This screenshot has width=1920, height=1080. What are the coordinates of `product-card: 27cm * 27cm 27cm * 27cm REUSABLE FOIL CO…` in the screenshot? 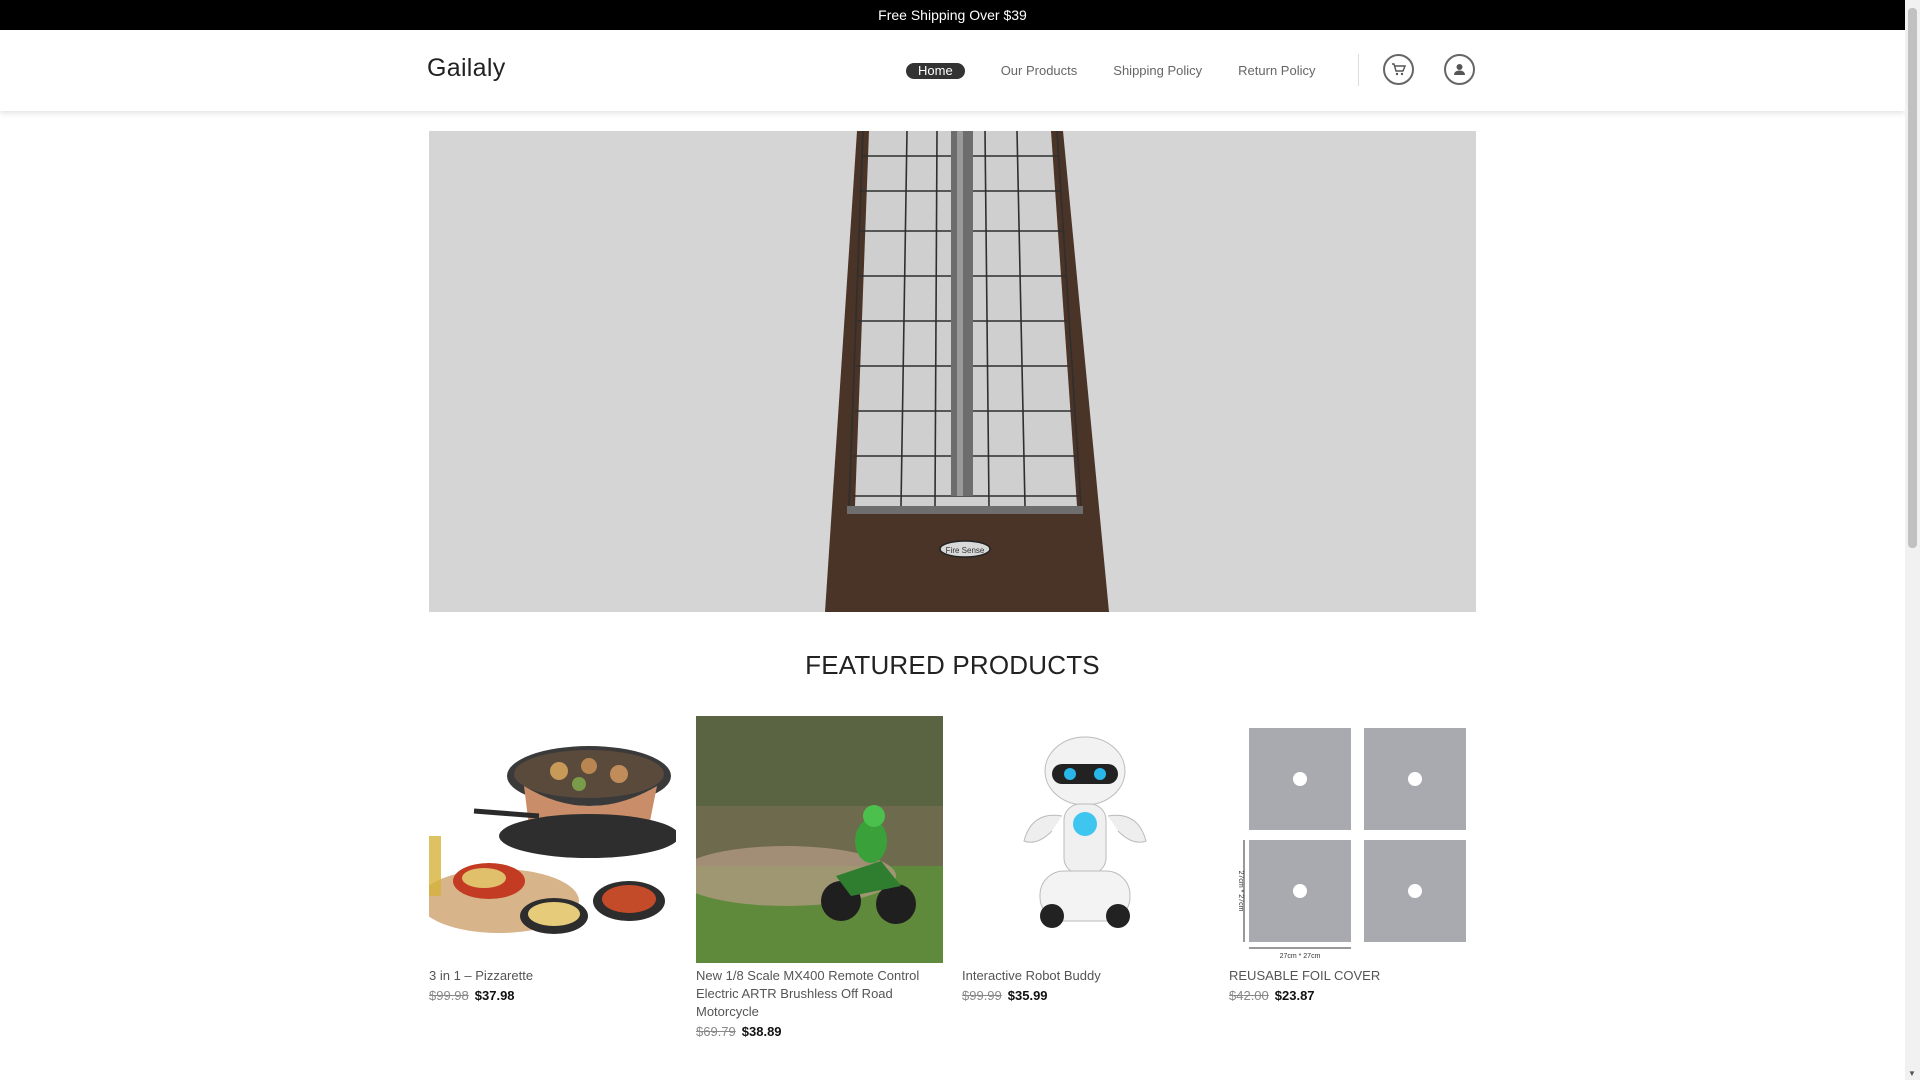 It's located at (1352, 859).